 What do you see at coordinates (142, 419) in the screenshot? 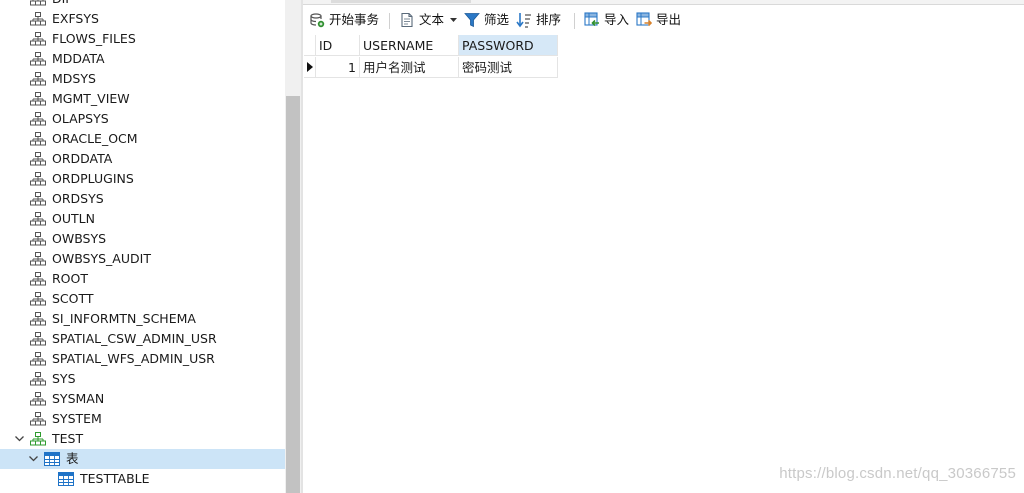
I see `tree-item: SYSTEM` at bounding box center [142, 419].